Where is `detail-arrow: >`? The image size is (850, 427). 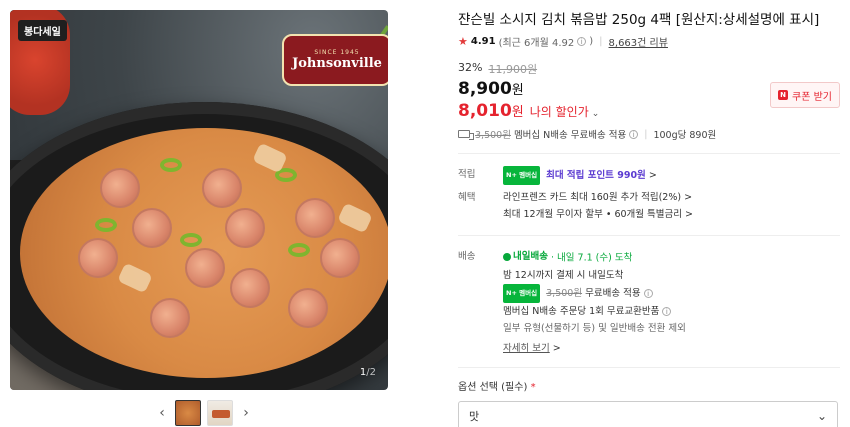 detail-arrow: > is located at coordinates (557, 348).